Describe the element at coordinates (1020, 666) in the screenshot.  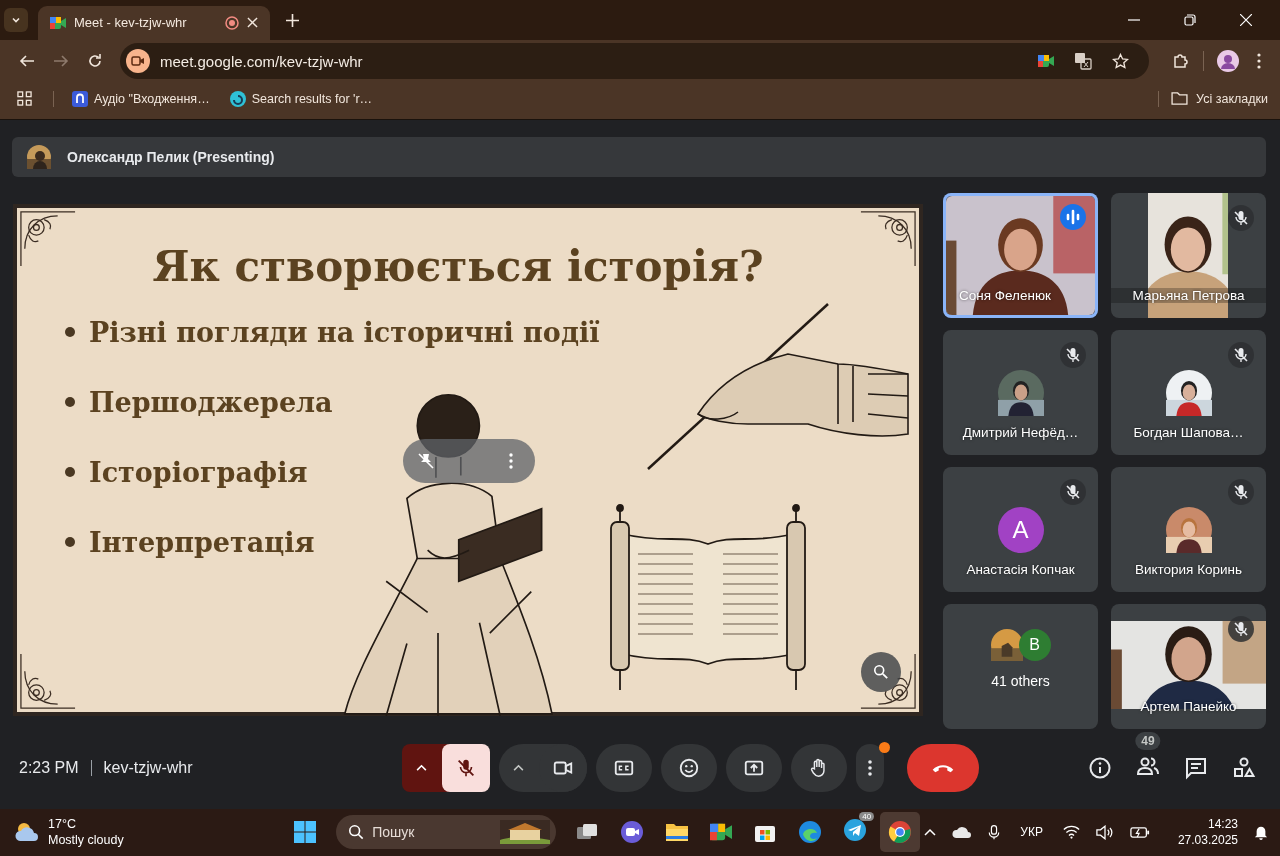
I see `participant-tile: B 41 others` at that location.